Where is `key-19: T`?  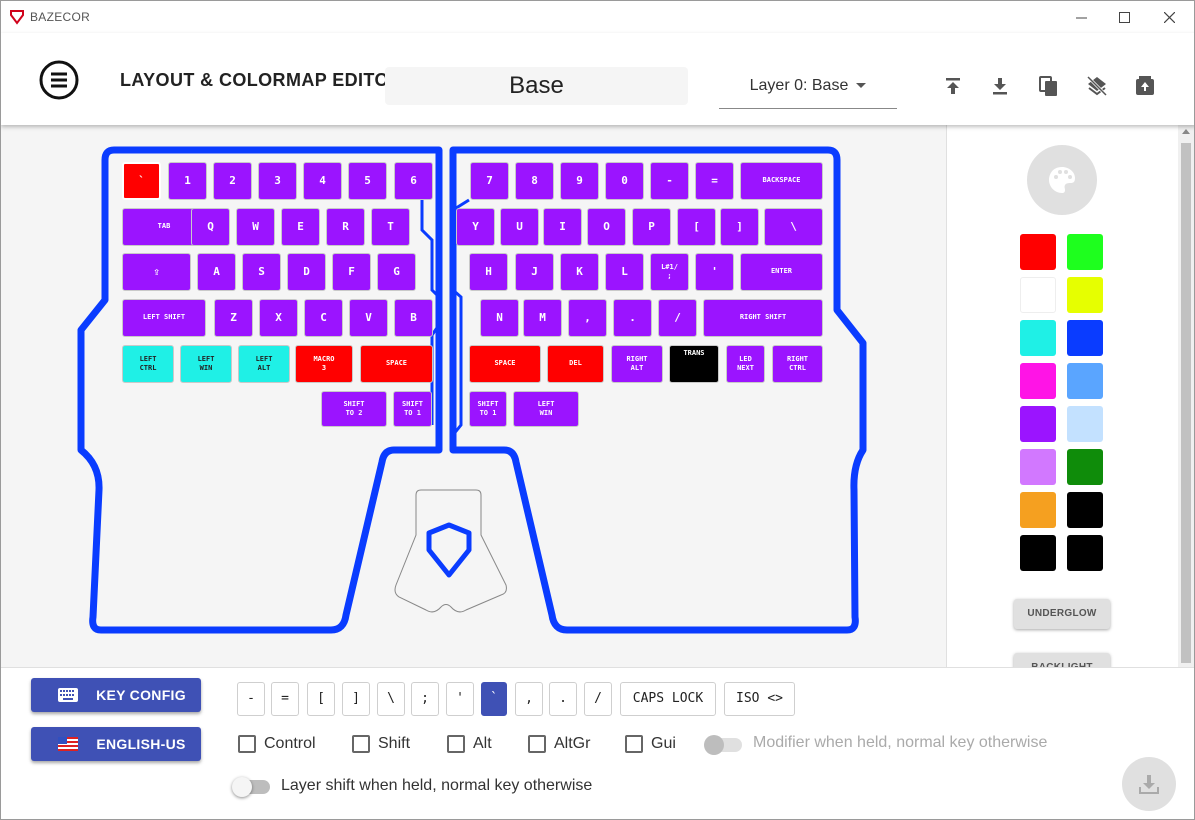
key-19: T is located at coordinates (390, 227).